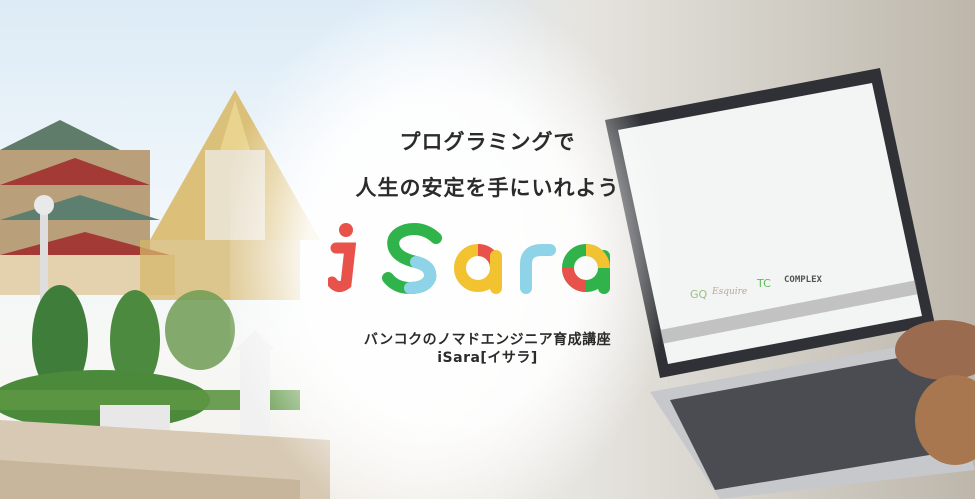 This screenshot has height=499, width=975. Describe the element at coordinates (487, 358) in the screenshot. I see `subtitle-line-2: iSara[イサラ]` at that location.